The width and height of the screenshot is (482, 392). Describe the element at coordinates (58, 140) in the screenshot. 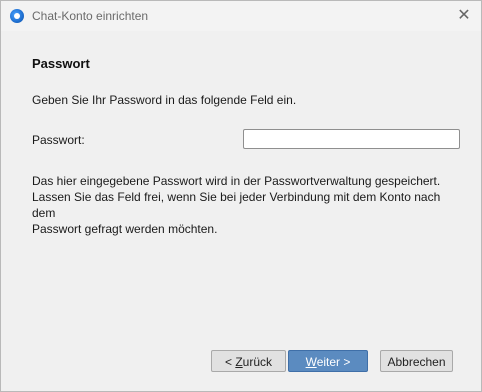

I see `password-label: Passwort:` at that location.